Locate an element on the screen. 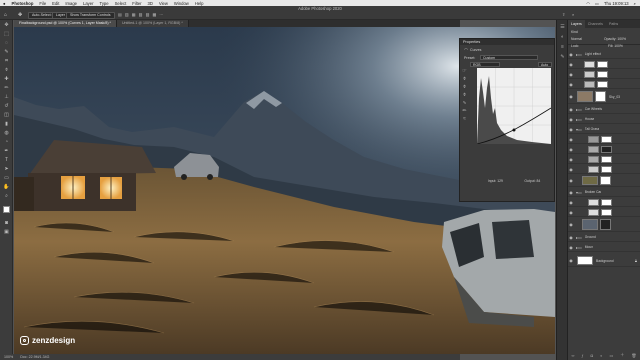 Image resolution: width=640 pixels, height=360 pixels. layer-row: ◉ ▸▭ Ground is located at coordinates (604, 237).